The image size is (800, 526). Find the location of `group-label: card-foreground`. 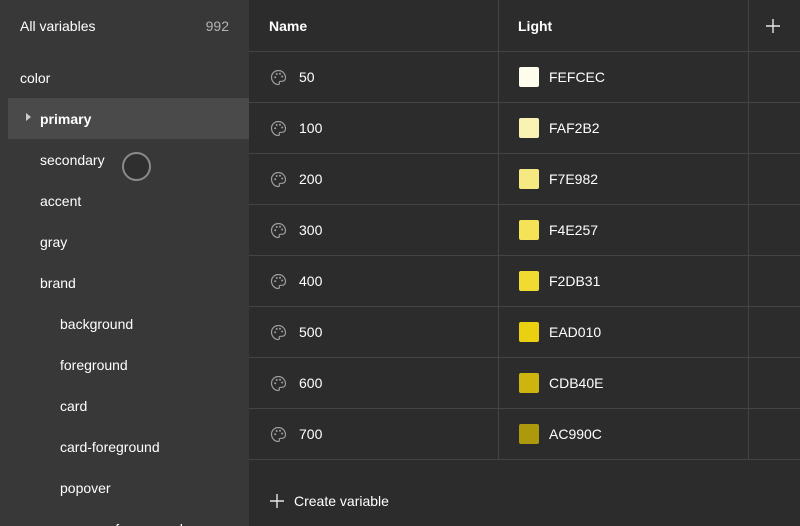

group-label: card-foreground is located at coordinates (110, 446).